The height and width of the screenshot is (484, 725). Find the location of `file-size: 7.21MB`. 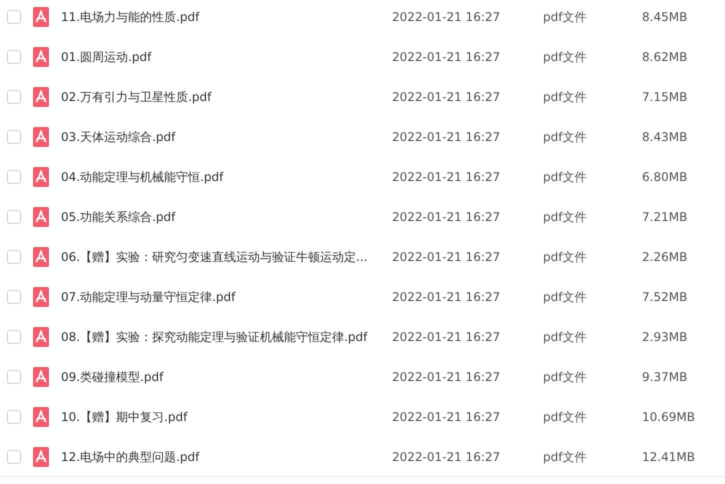

file-size: 7.21MB is located at coordinates (665, 217).